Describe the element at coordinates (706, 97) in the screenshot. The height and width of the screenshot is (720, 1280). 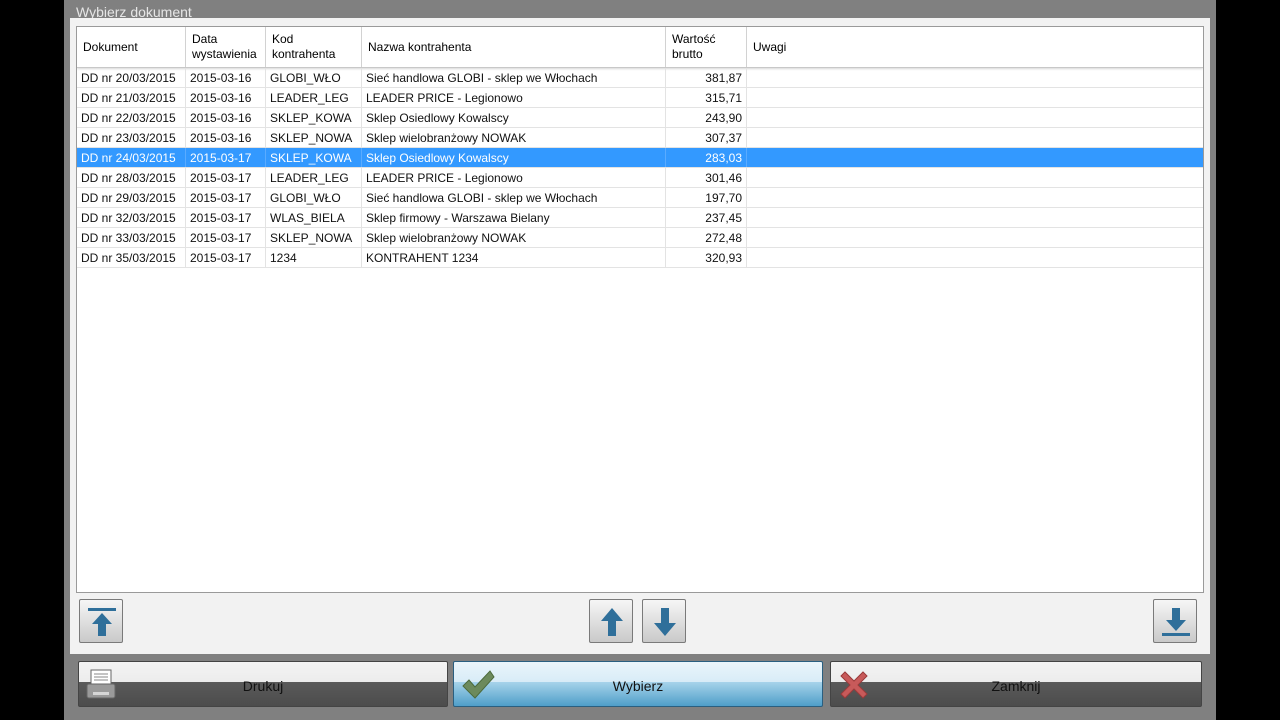
I see `cell-wartosc-brutto: 315,71` at that location.